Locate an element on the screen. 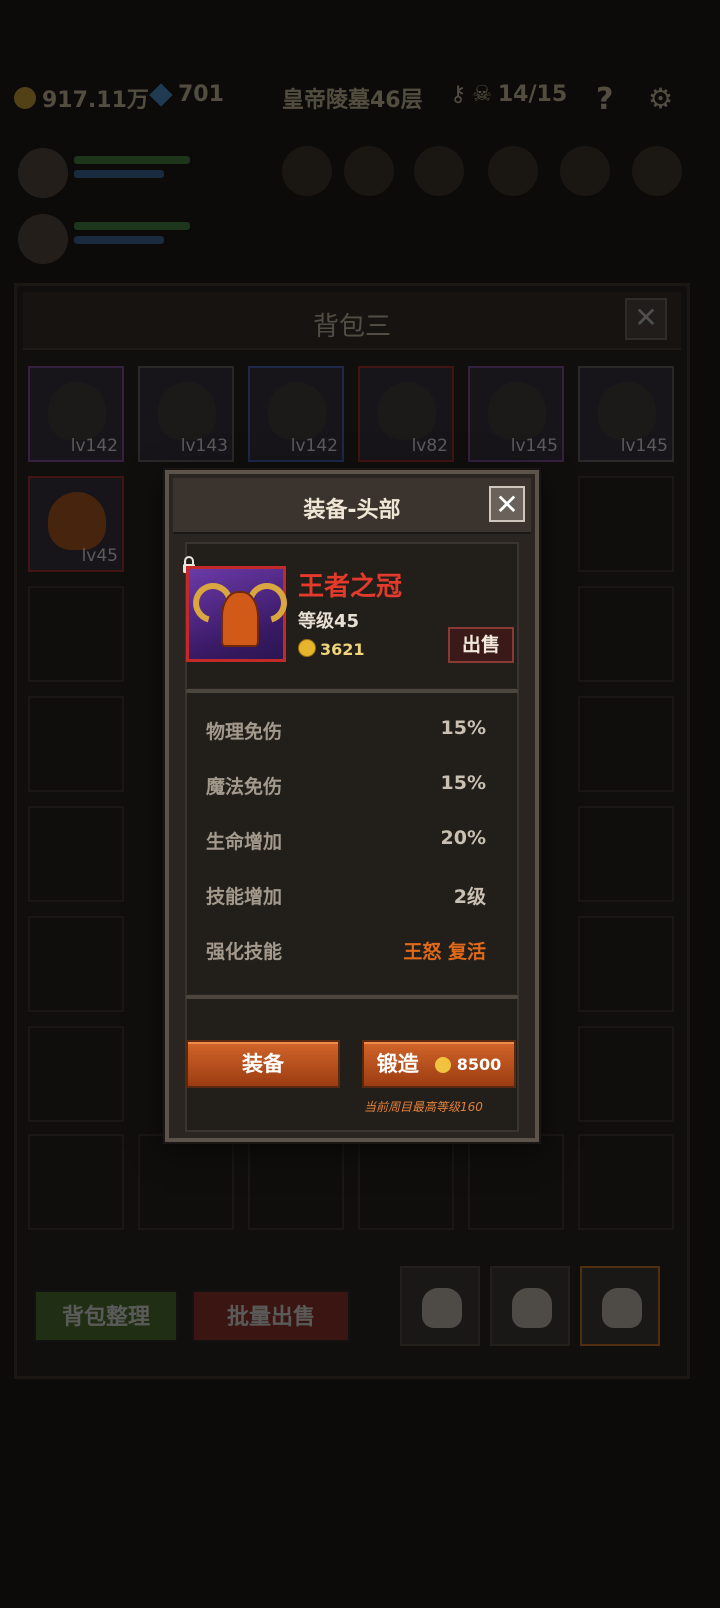 This screenshot has width=720, height=1608. enhanced-skills-value: 王怒 复活 is located at coordinates (444, 952).